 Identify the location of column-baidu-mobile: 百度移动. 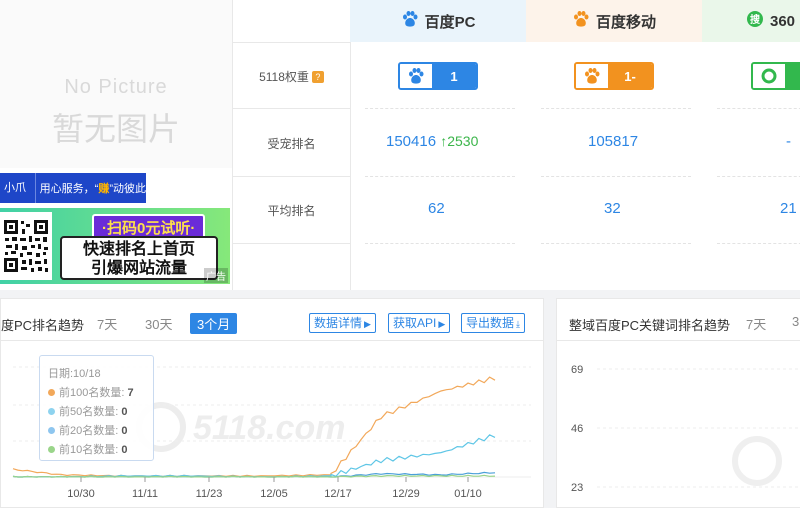
(614, 21).